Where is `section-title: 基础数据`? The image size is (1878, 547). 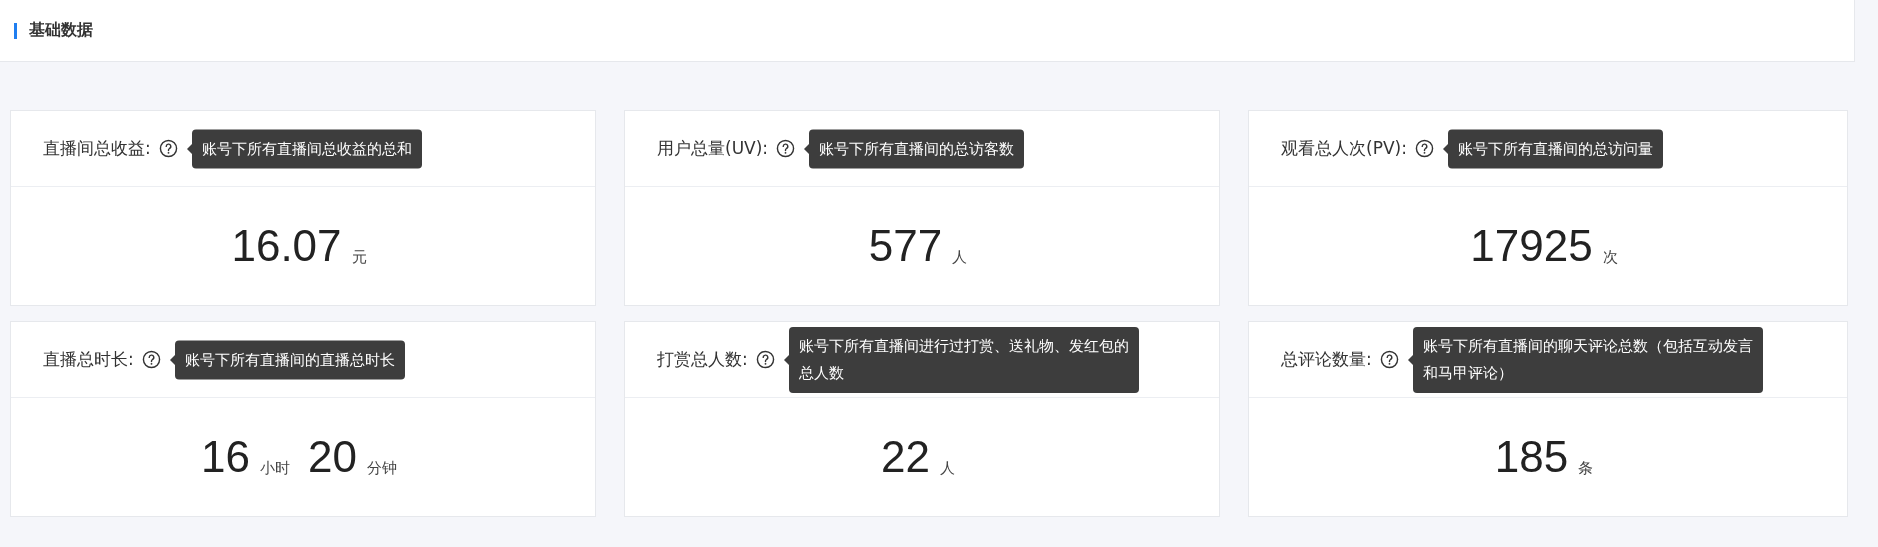
section-title: 基础数据 is located at coordinates (61, 30).